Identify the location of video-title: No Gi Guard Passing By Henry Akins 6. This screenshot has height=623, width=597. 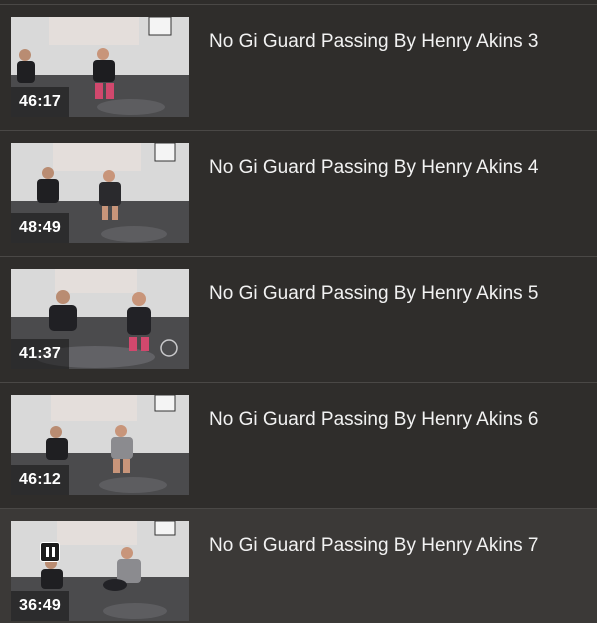
(373, 420).